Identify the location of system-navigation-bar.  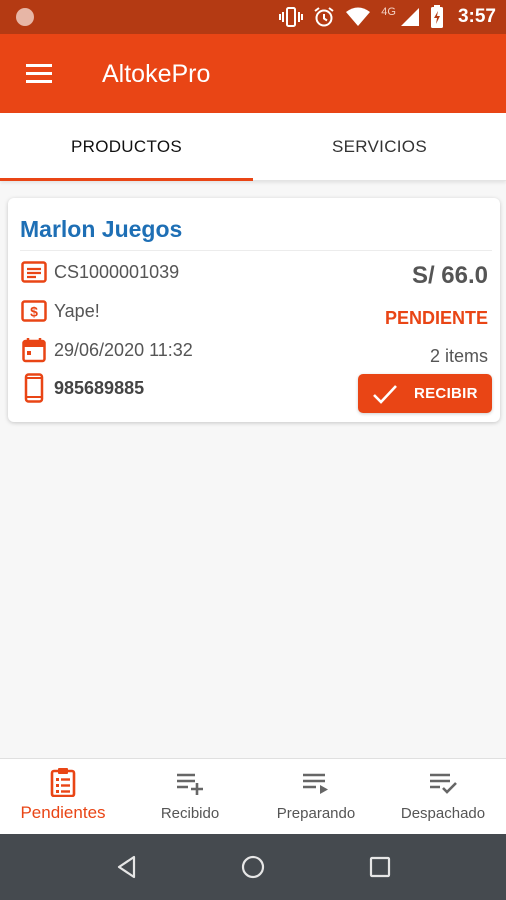
(253, 867).